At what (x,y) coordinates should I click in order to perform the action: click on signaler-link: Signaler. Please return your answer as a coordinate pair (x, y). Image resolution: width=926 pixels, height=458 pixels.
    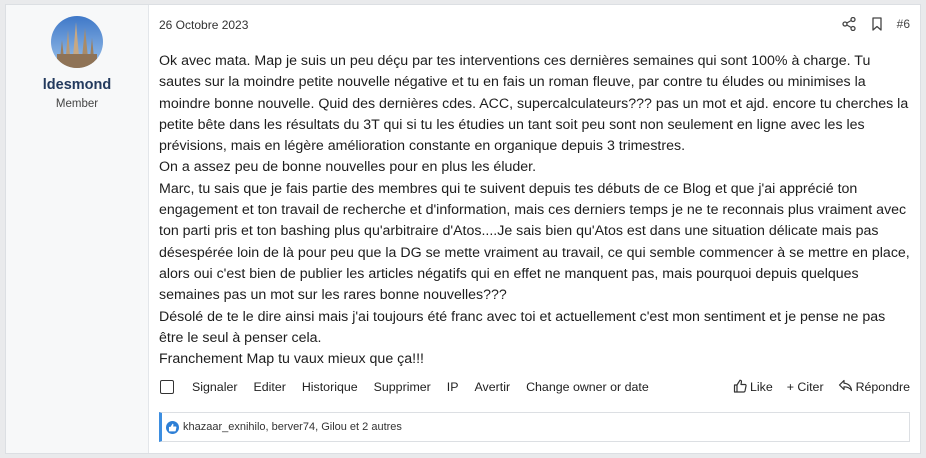
    Looking at the image, I should click on (214, 387).